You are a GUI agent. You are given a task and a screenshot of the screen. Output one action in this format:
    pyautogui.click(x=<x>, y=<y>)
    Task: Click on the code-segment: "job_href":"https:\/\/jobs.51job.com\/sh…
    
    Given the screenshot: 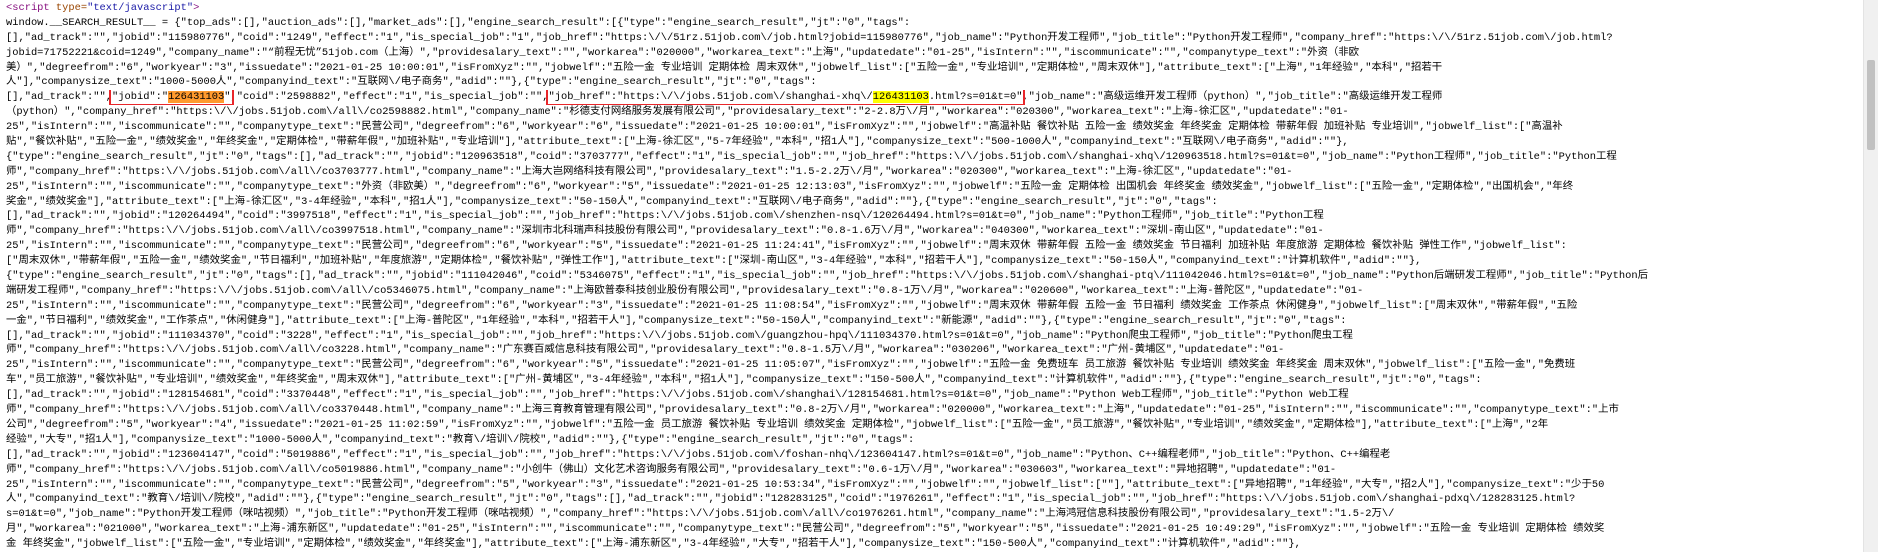 What is the action you would take?
    pyautogui.click(x=710, y=97)
    